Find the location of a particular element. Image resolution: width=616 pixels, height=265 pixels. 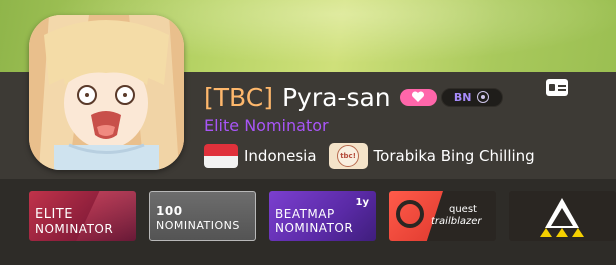

group-badge: BN is located at coordinates (471, 97).